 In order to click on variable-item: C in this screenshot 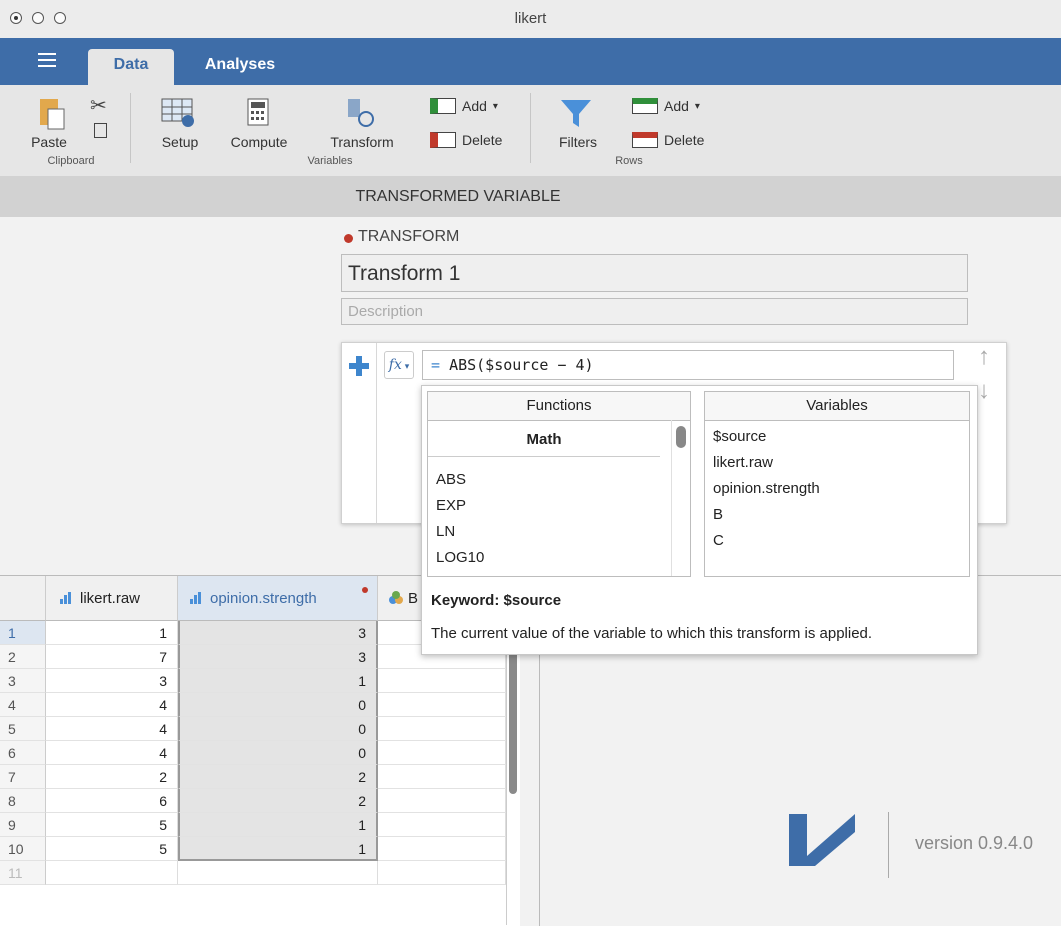, I will do `click(837, 541)`.